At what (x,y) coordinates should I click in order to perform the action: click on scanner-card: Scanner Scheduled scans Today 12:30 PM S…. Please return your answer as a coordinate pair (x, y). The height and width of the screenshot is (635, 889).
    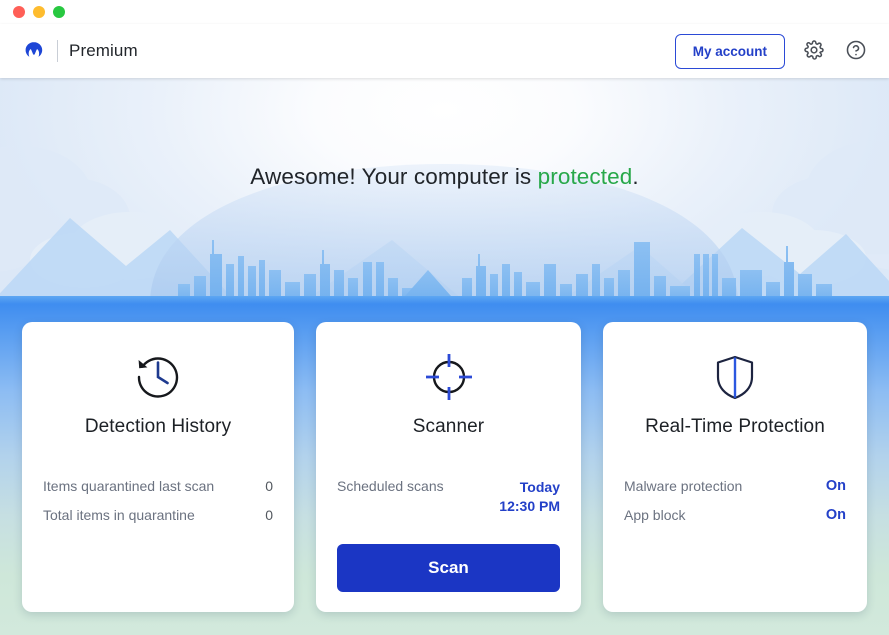
    Looking at the image, I should click on (448, 467).